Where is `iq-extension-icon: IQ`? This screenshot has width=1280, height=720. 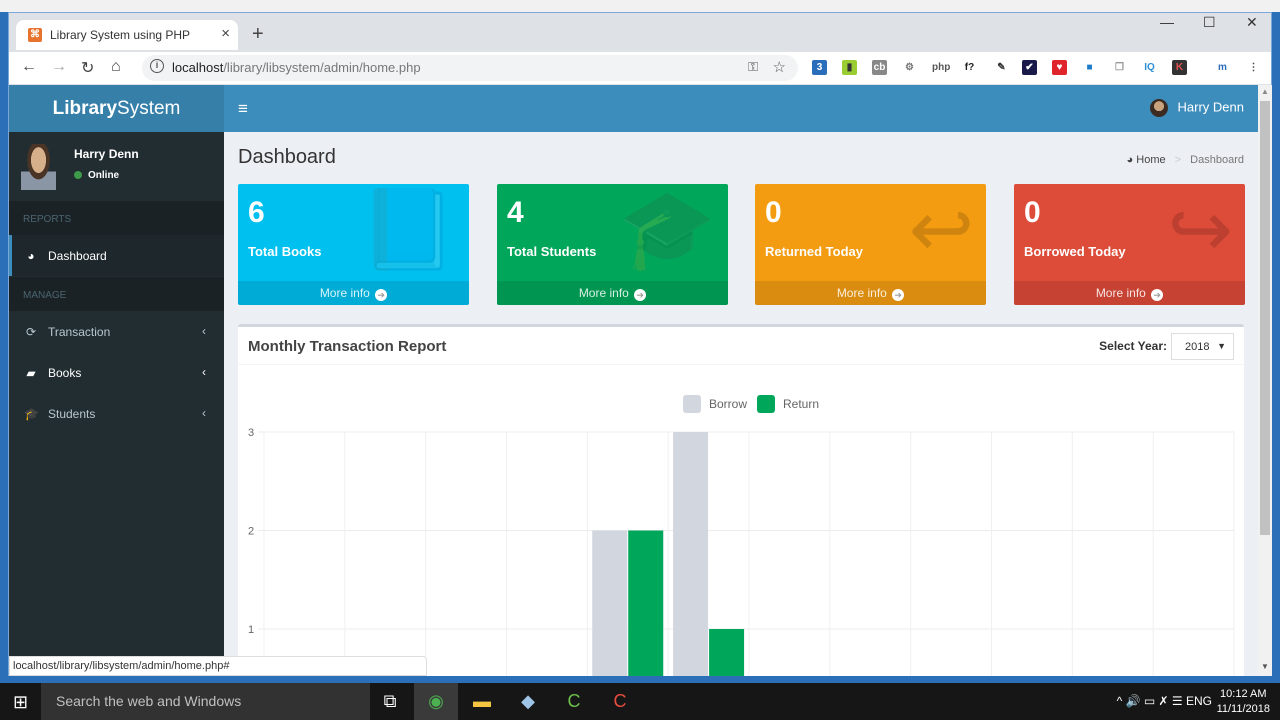
iq-extension-icon: IQ is located at coordinates (1149, 67).